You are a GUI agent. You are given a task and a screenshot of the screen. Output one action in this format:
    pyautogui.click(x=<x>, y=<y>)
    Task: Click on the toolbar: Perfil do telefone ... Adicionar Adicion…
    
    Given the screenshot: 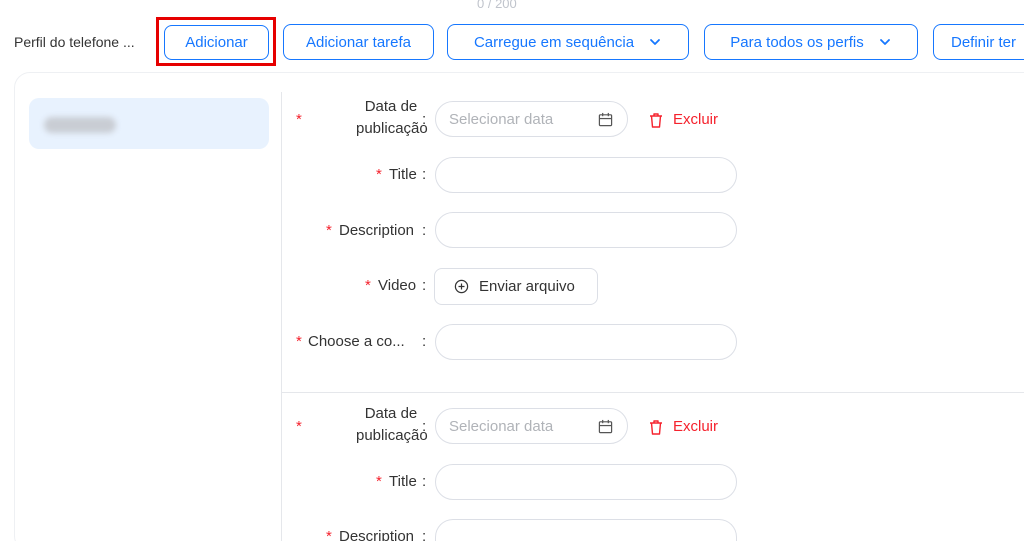 What is the action you would take?
    pyautogui.click(x=512, y=35)
    